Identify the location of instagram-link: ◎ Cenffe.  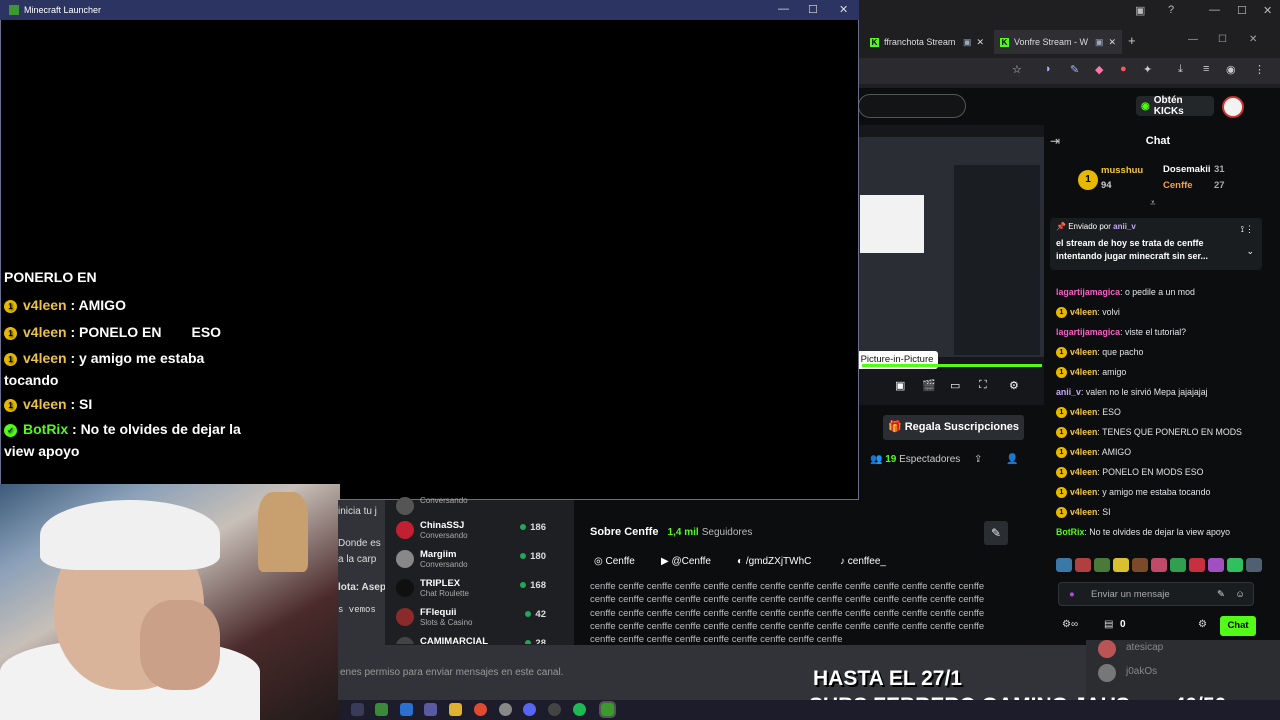
(614, 561).